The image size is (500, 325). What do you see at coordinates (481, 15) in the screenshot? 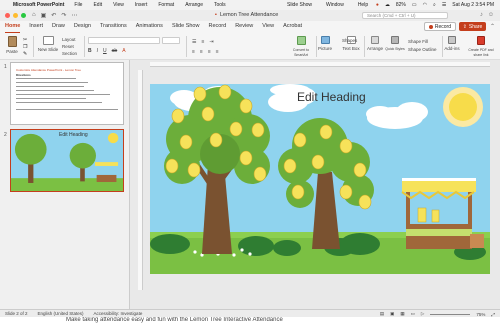
I see `notifications-icon: ♪` at bounding box center [481, 15].